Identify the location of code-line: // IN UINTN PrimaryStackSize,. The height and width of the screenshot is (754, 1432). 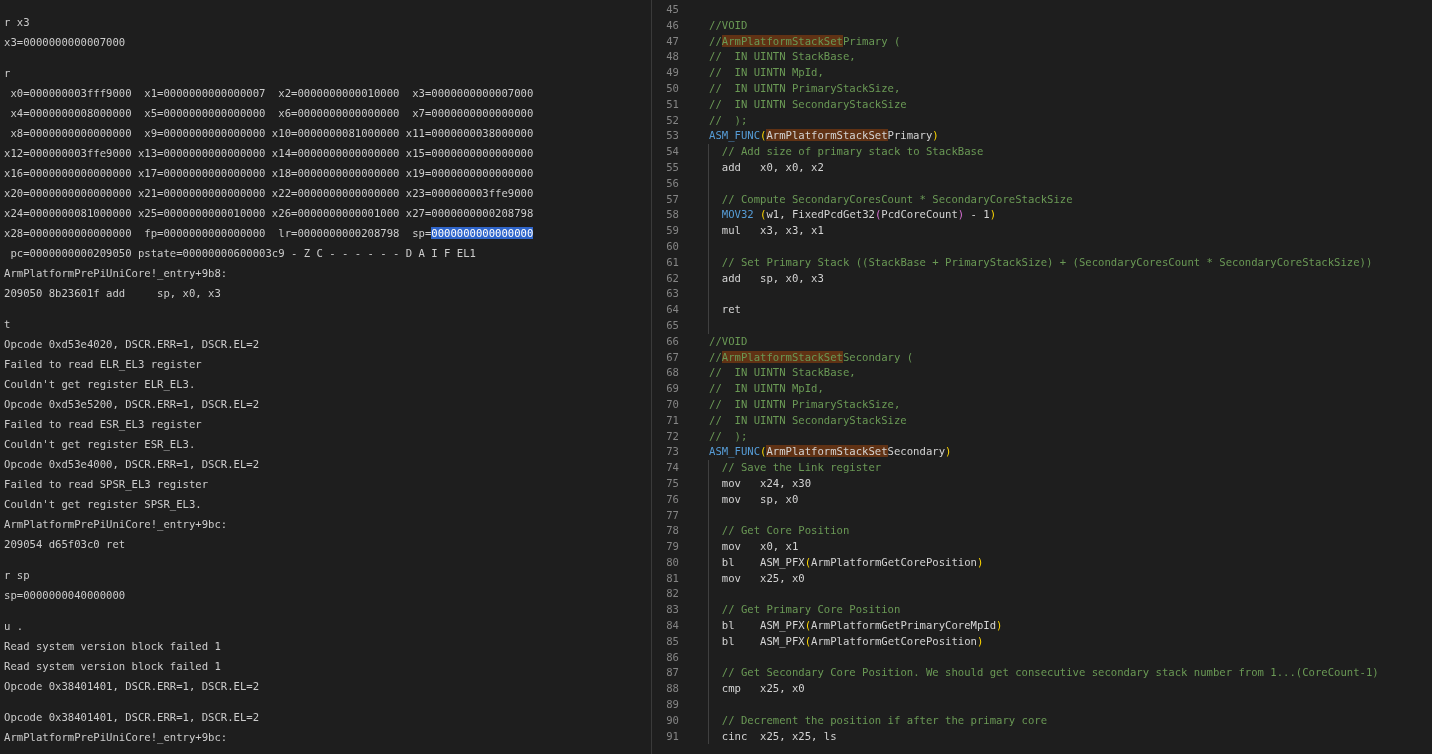
(805, 88).